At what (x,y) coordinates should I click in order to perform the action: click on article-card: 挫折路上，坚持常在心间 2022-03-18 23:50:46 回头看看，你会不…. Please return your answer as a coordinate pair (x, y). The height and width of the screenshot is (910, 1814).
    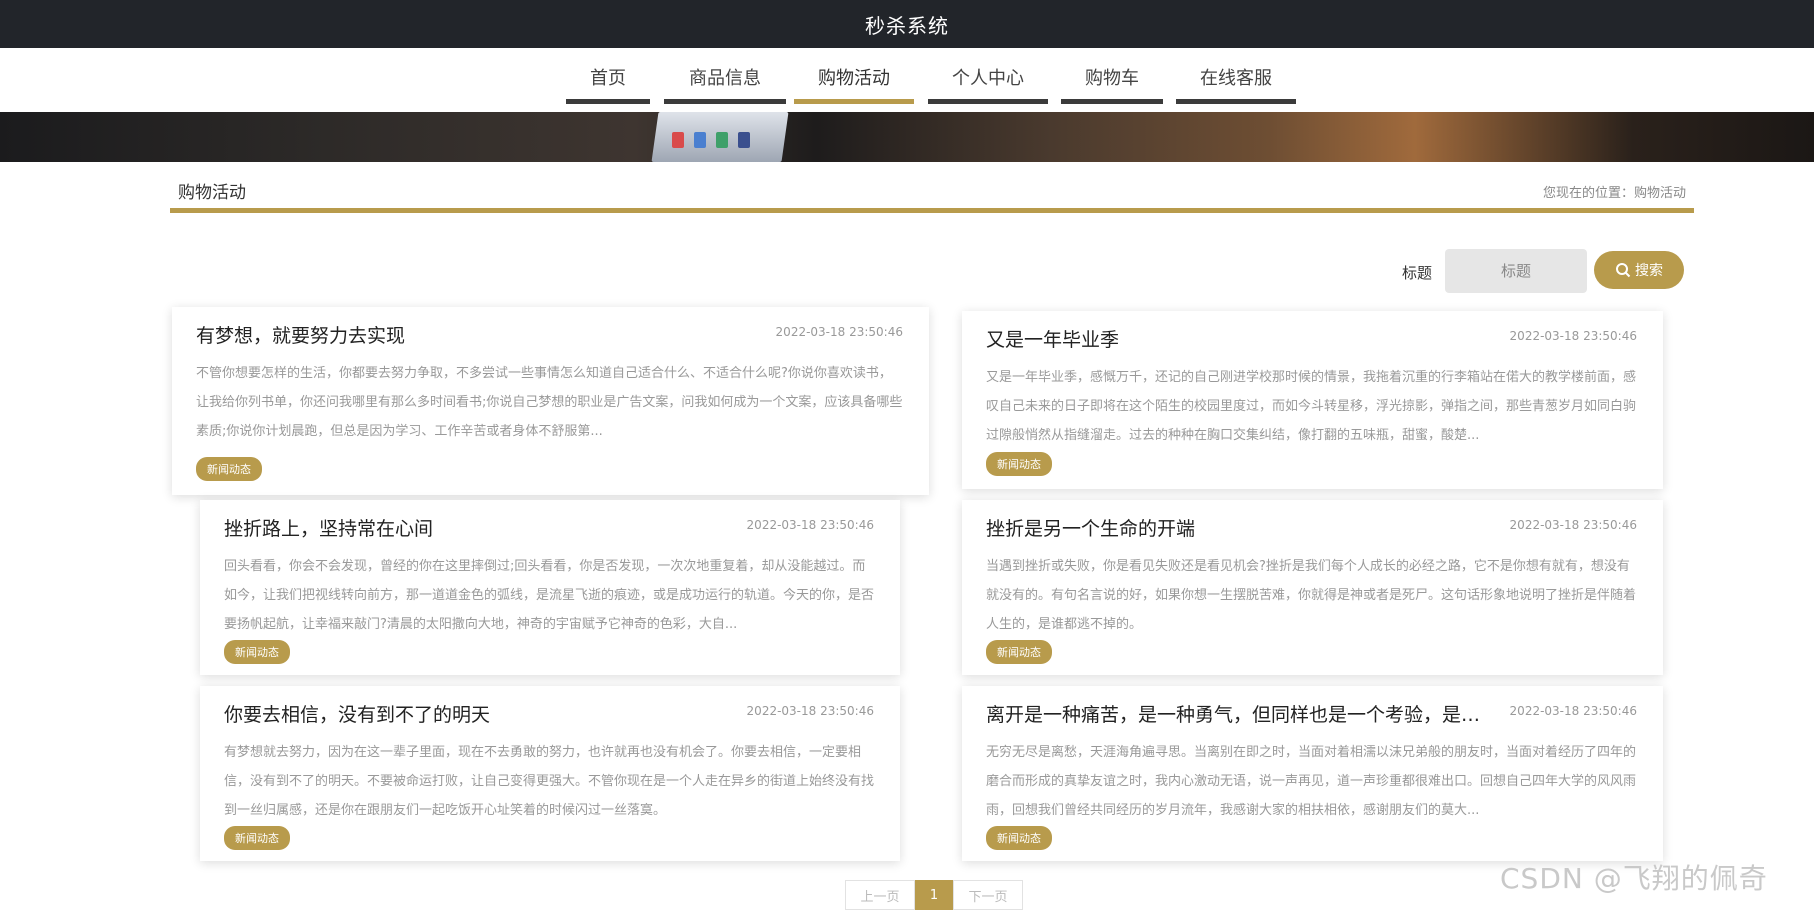
    Looking at the image, I should click on (550, 587).